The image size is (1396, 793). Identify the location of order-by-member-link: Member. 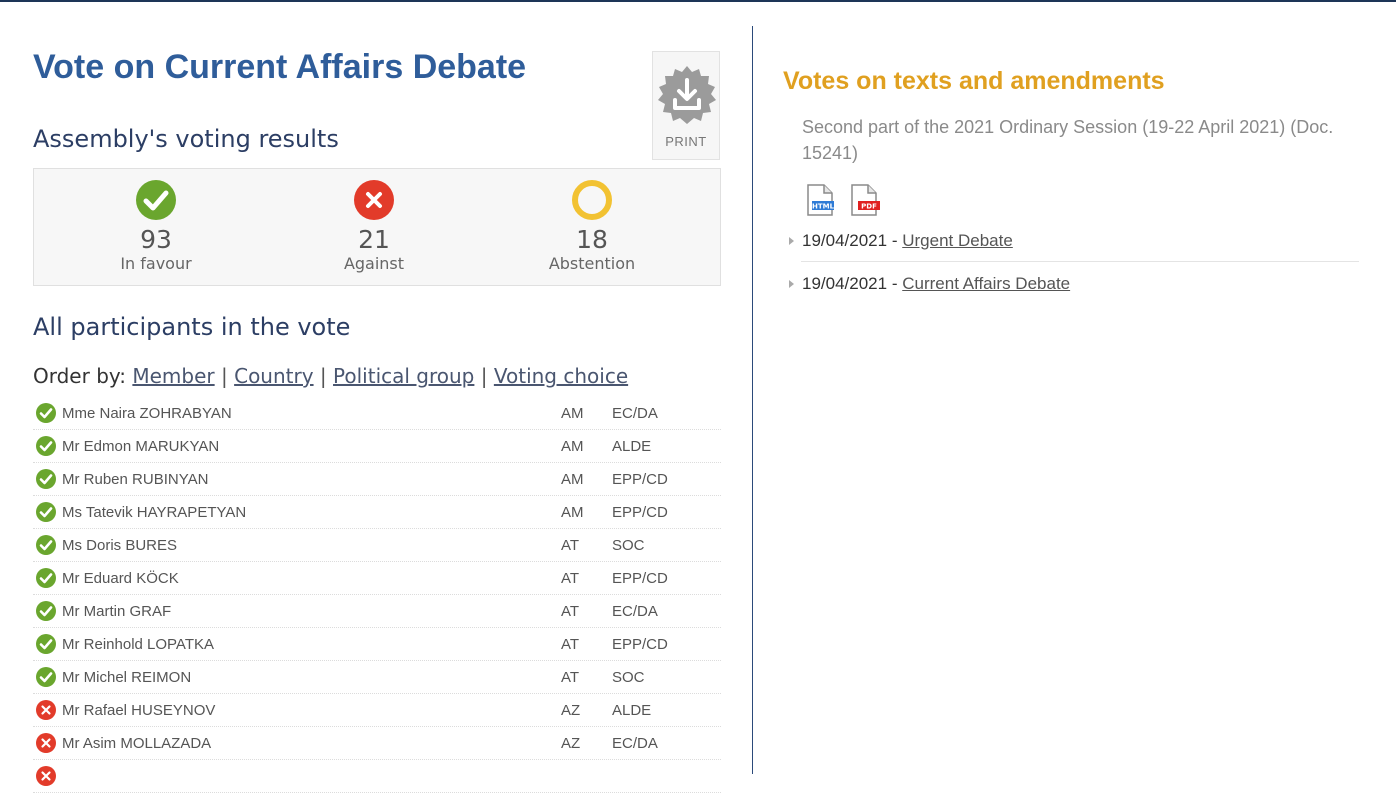
(173, 376).